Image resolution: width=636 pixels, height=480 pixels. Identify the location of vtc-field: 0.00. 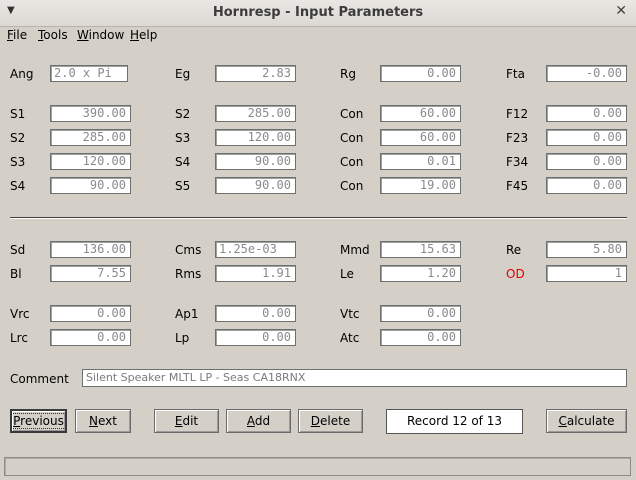
(420, 313).